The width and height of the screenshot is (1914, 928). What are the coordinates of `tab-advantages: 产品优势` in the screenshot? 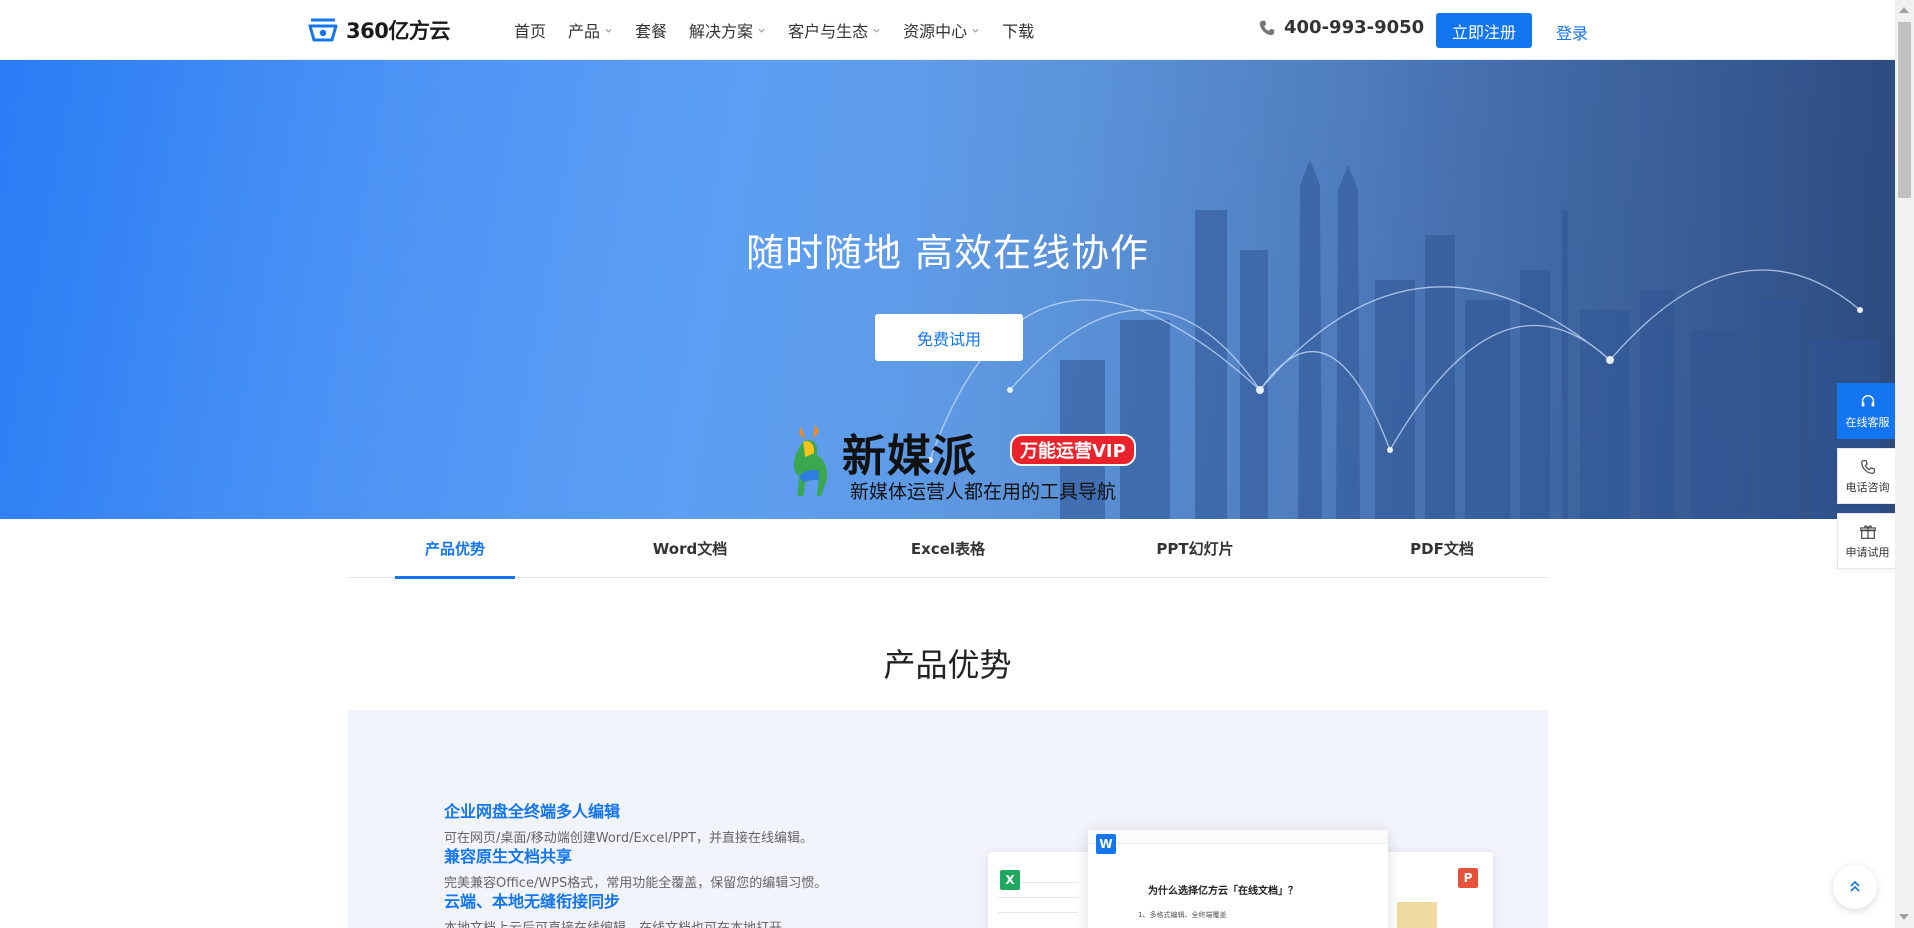 It's located at (455, 549).